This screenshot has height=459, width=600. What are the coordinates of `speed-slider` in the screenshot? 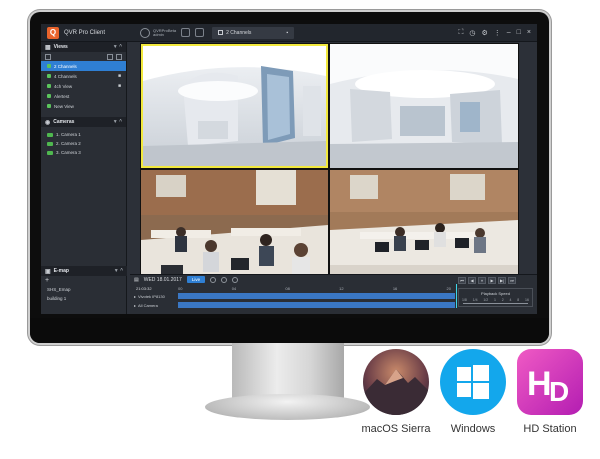 It's located at (495, 303).